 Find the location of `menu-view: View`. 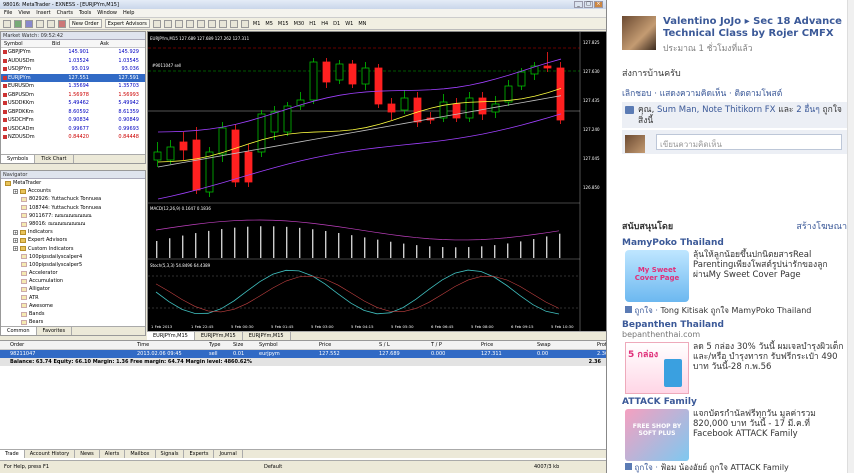

menu-view: View is located at coordinates (24, 13).